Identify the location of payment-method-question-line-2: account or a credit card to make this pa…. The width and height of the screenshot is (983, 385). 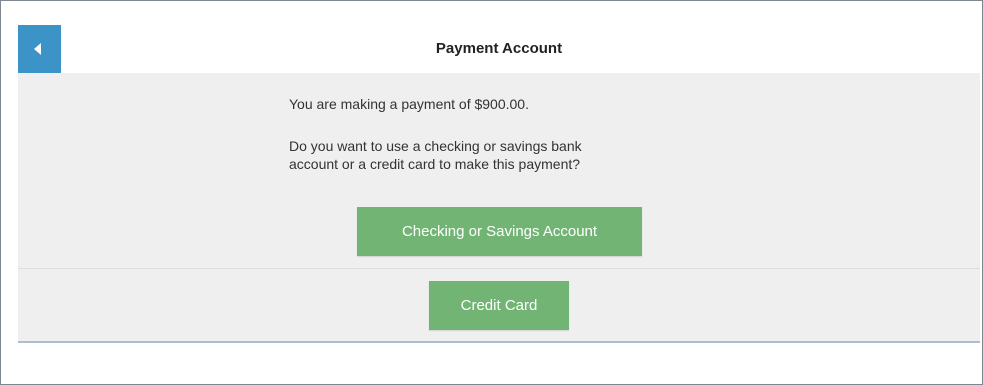
(435, 164).